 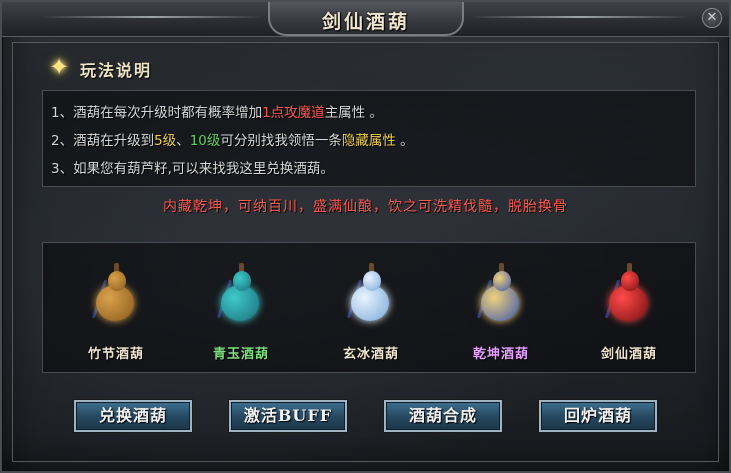 I want to click on gourd-item: 竹节酒葫, so click(x=116, y=307).